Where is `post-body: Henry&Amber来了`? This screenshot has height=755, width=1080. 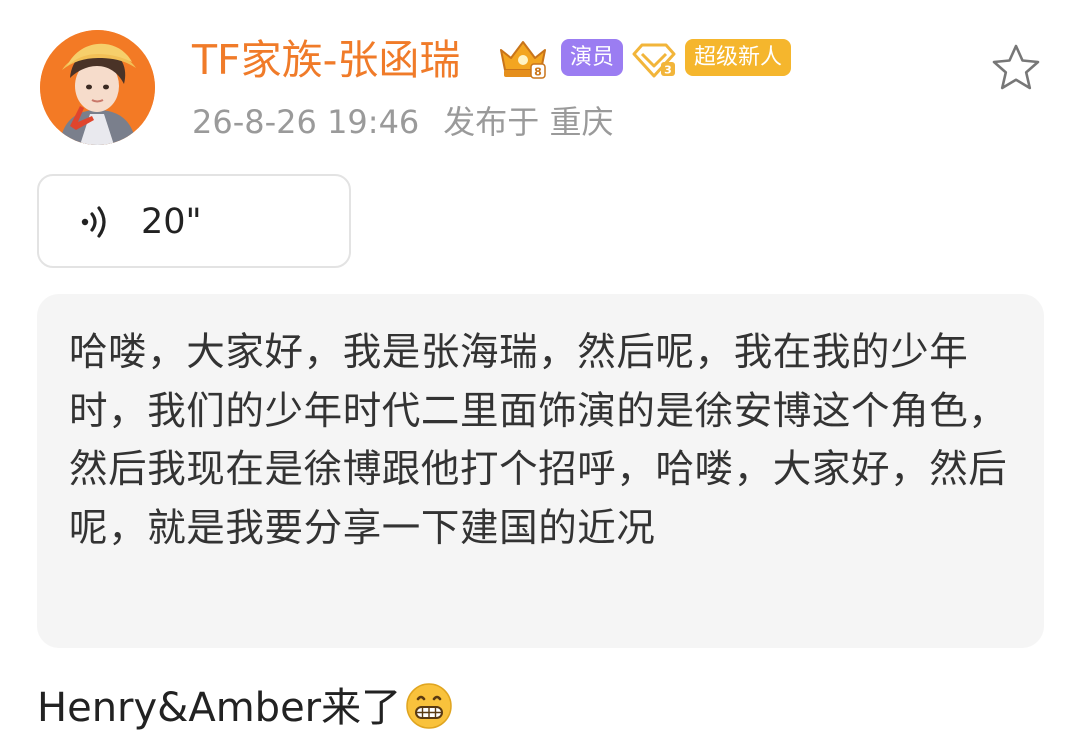
post-body: Henry&Amber来了 is located at coordinates (245, 708).